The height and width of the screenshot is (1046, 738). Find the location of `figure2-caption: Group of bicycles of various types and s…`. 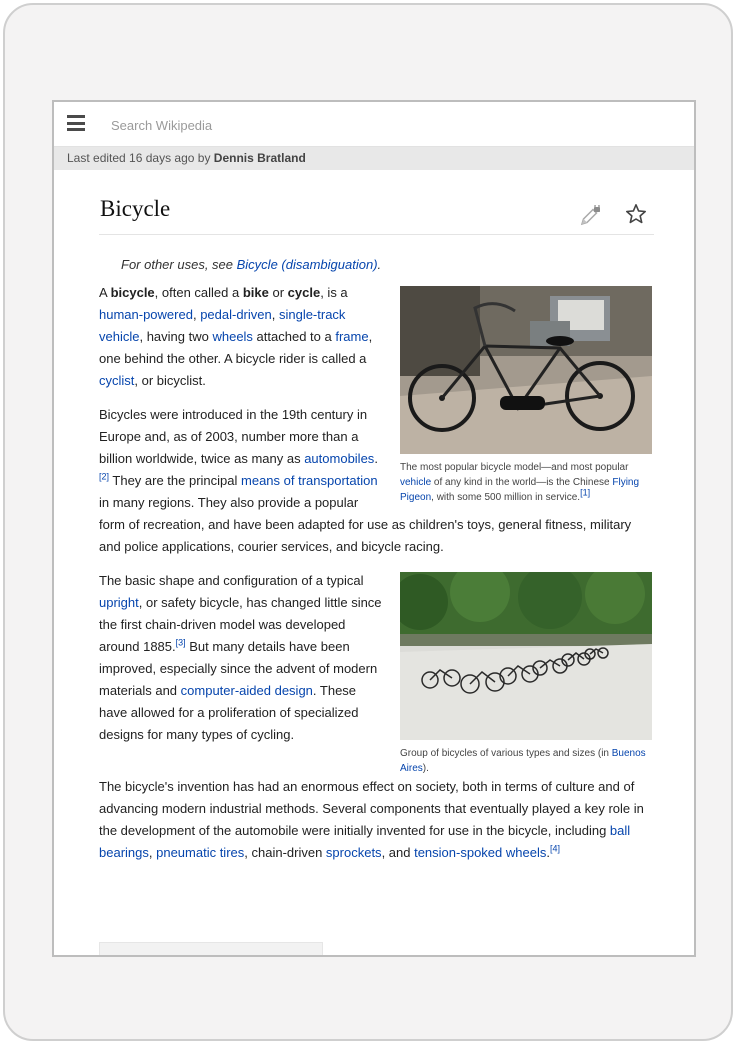

figure2-caption: Group of bicycles of various types and s… is located at coordinates (526, 761).